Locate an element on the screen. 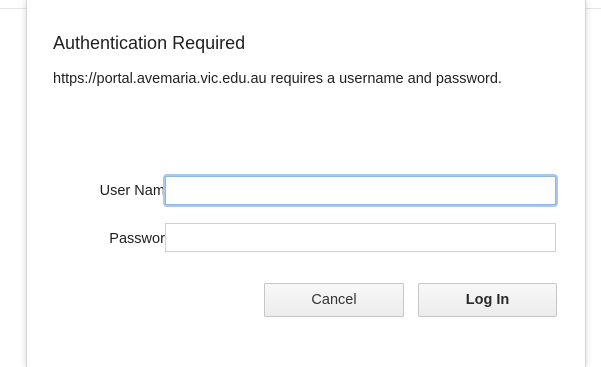  username-field is located at coordinates (360, 190).